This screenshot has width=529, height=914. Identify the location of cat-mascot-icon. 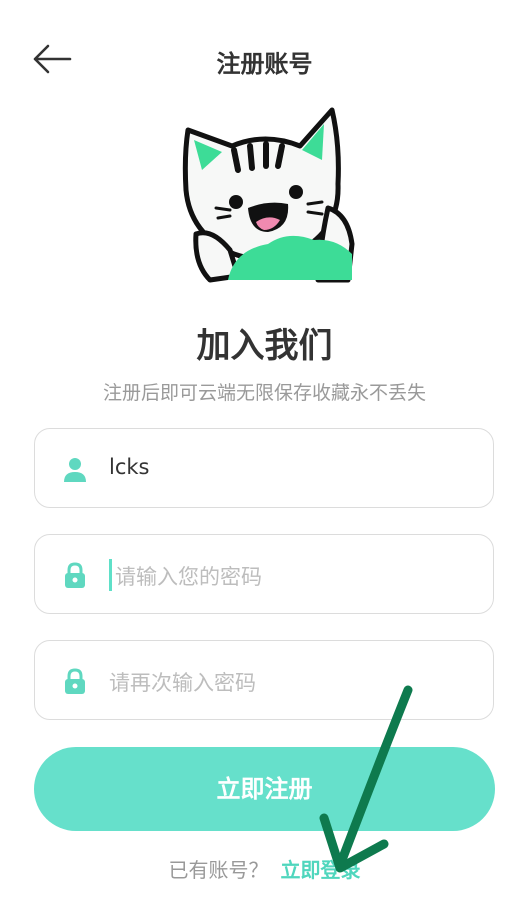
(268, 195).